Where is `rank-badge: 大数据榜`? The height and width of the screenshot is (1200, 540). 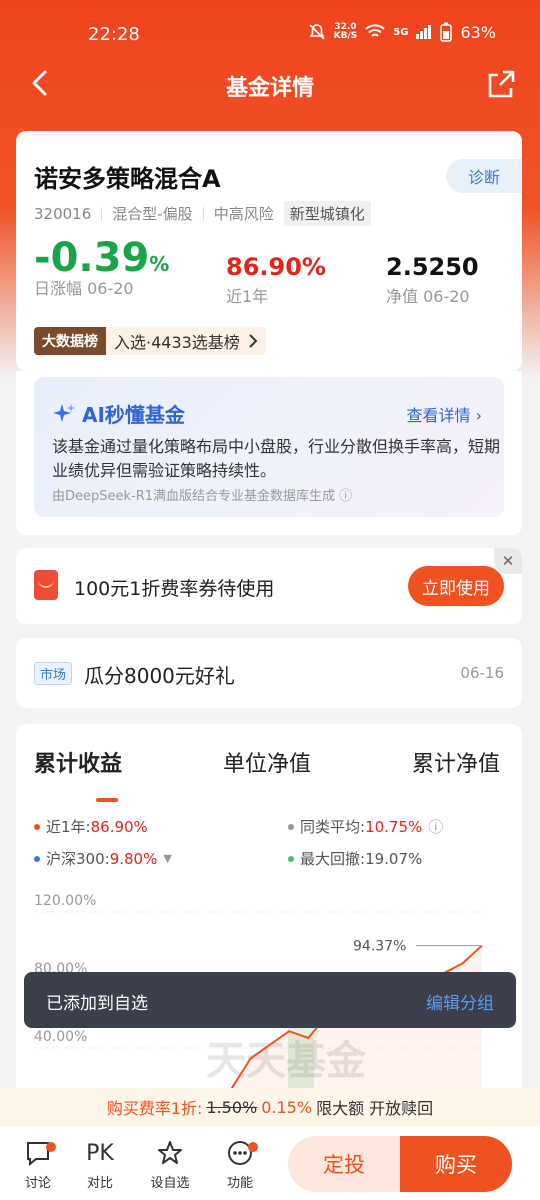
rank-badge: 大数据榜 is located at coordinates (70, 341).